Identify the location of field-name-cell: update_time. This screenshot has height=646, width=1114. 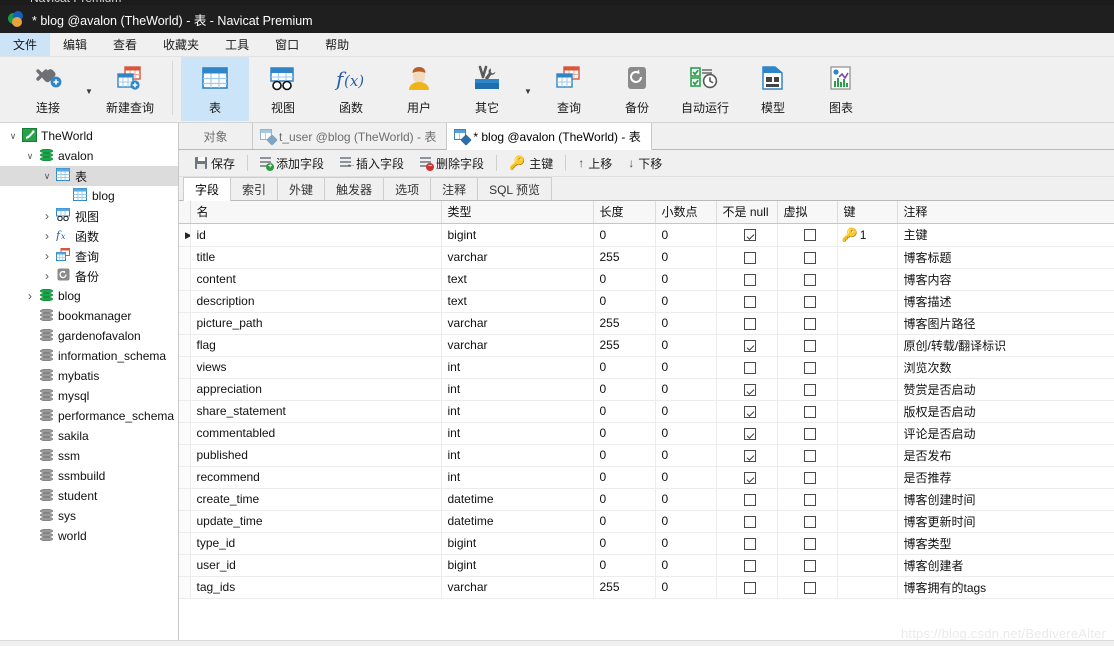
(316, 521).